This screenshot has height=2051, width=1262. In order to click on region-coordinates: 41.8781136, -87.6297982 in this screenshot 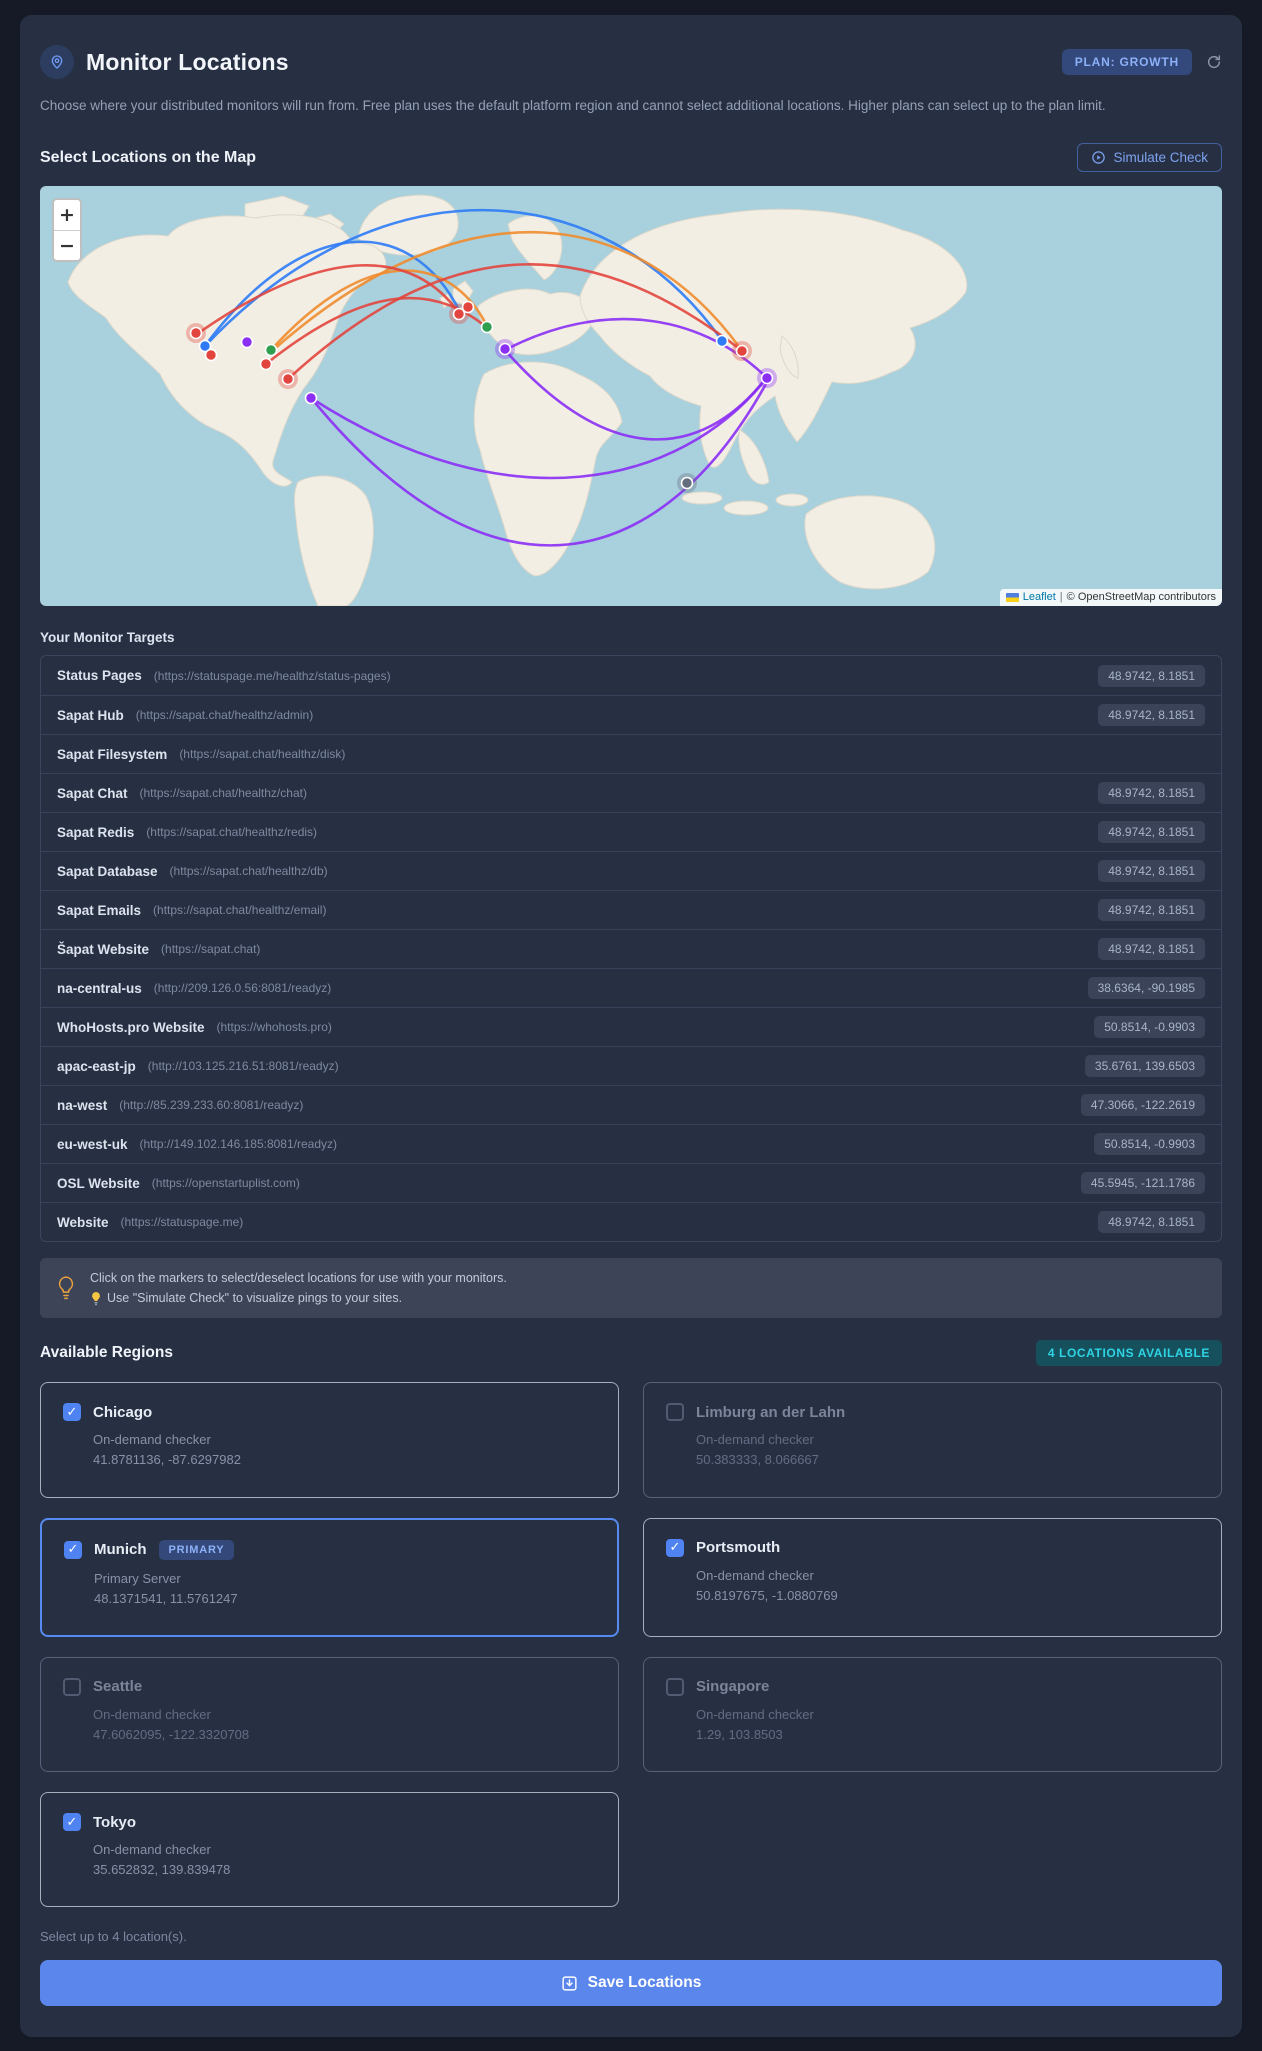, I will do `click(167, 1460)`.